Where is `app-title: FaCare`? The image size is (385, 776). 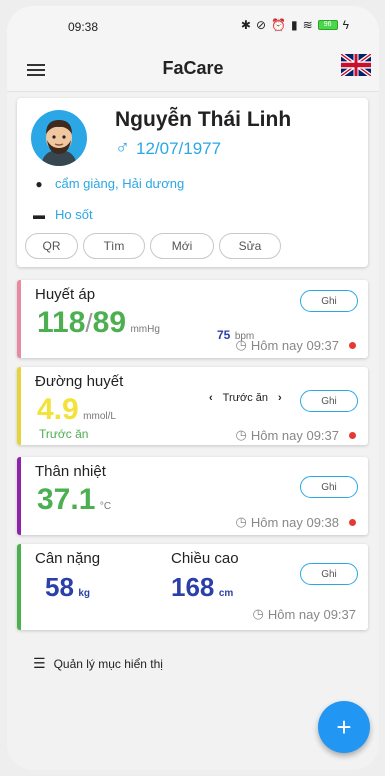 app-title: FaCare is located at coordinates (193, 68).